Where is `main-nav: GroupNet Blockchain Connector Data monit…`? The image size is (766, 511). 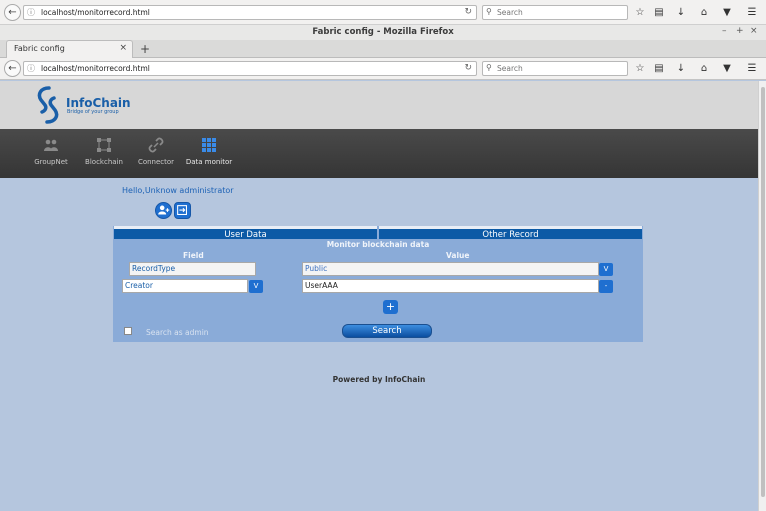 main-nav: GroupNet Blockchain Connector Data monit… is located at coordinates (379, 153).